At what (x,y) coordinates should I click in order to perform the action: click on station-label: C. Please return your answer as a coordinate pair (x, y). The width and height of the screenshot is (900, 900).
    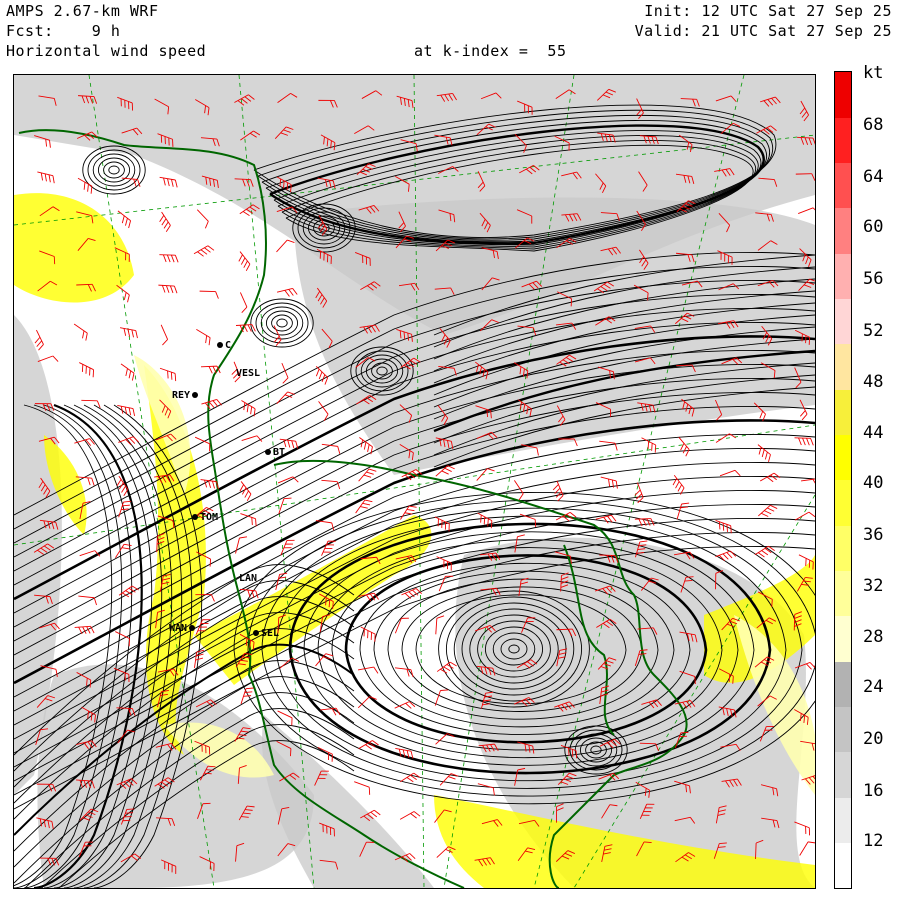
    Looking at the image, I should click on (228, 345).